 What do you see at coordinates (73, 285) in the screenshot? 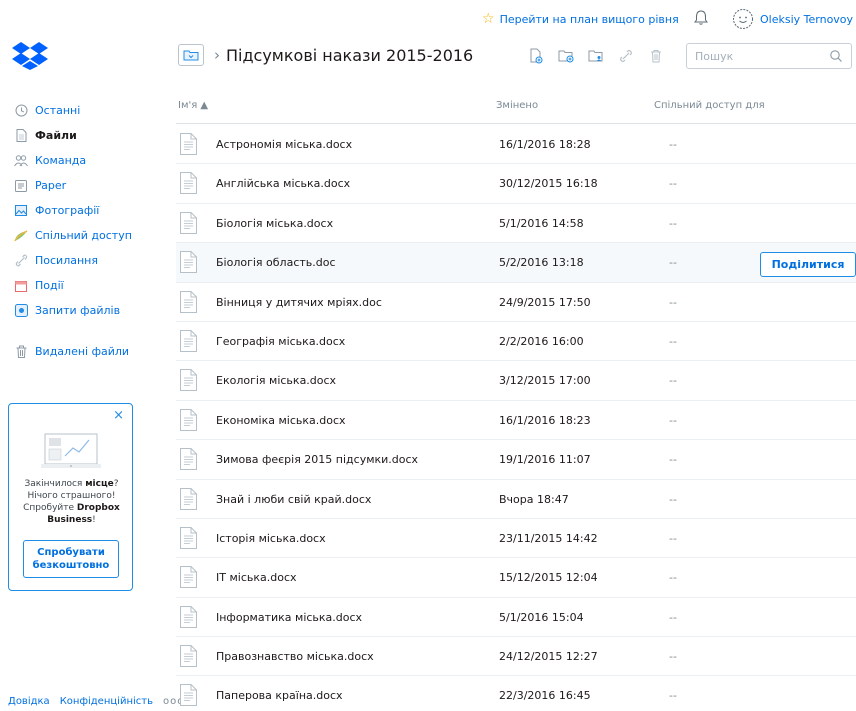
I see `sidebar-item-events: Події` at bounding box center [73, 285].